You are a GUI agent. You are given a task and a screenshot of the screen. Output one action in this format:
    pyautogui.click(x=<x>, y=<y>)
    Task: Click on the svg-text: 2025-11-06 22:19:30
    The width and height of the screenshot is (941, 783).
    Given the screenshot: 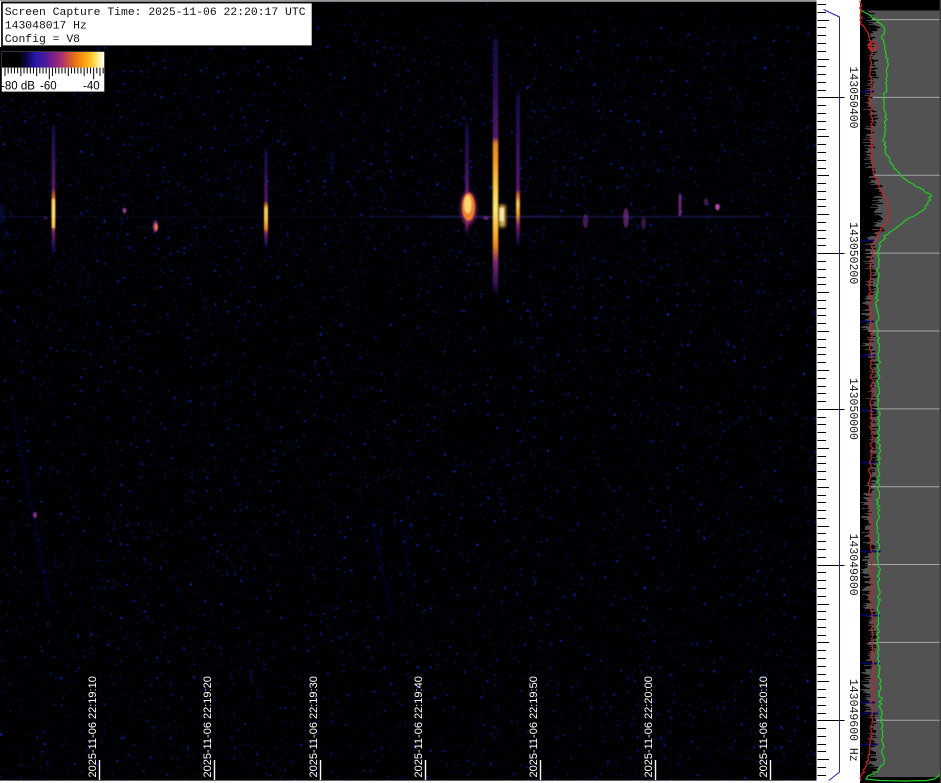 What is the action you would take?
    pyautogui.click(x=314, y=726)
    